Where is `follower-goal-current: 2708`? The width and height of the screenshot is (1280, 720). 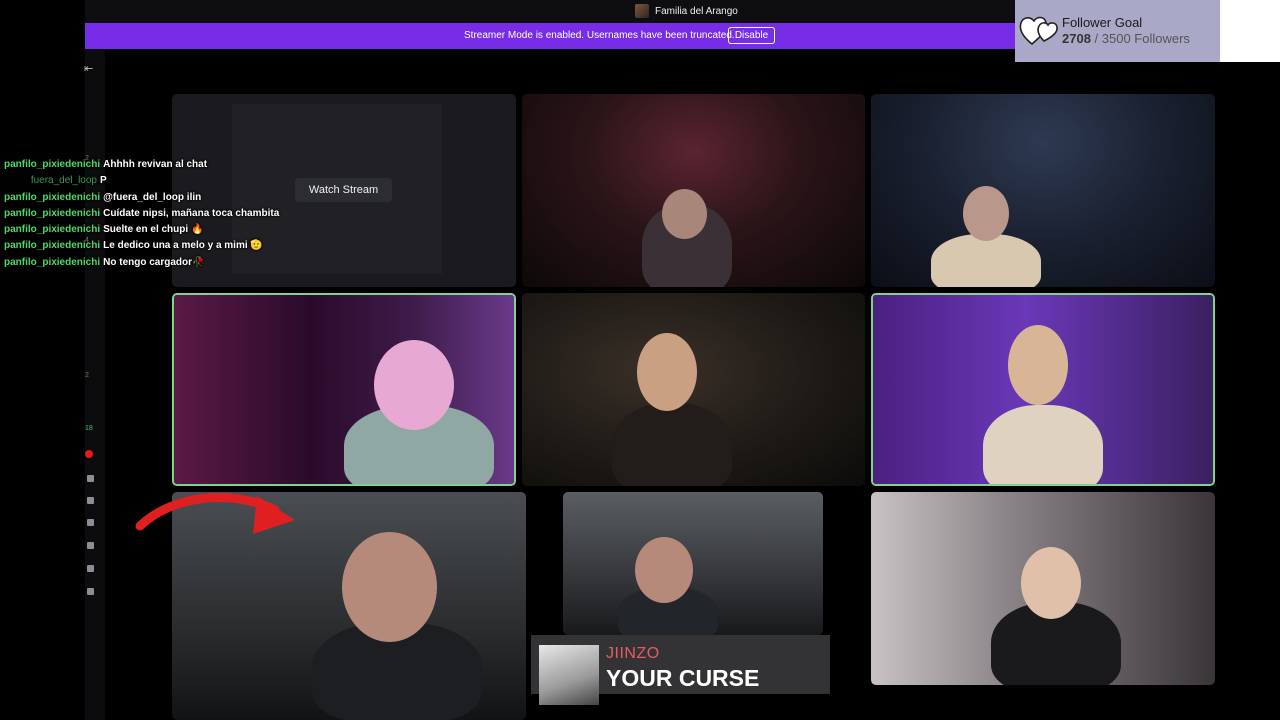 follower-goal-current: 2708 is located at coordinates (1076, 38).